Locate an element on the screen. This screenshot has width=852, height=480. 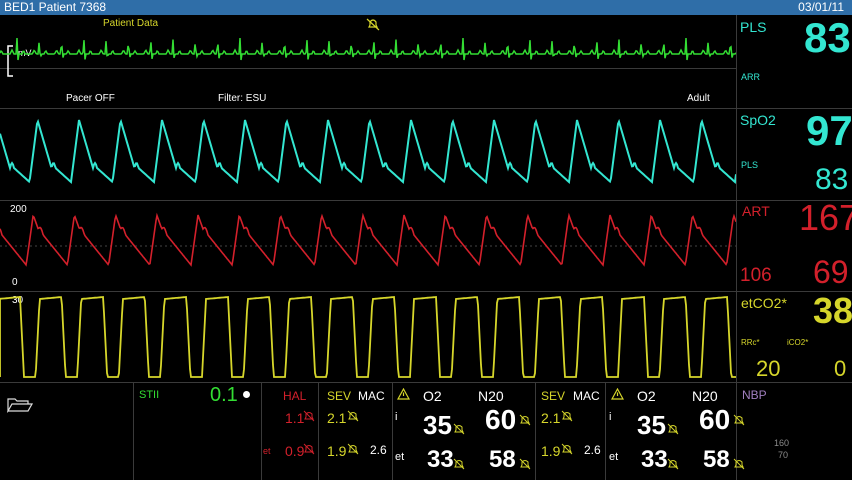
etco2-label: etCO2* is located at coordinates (764, 303).